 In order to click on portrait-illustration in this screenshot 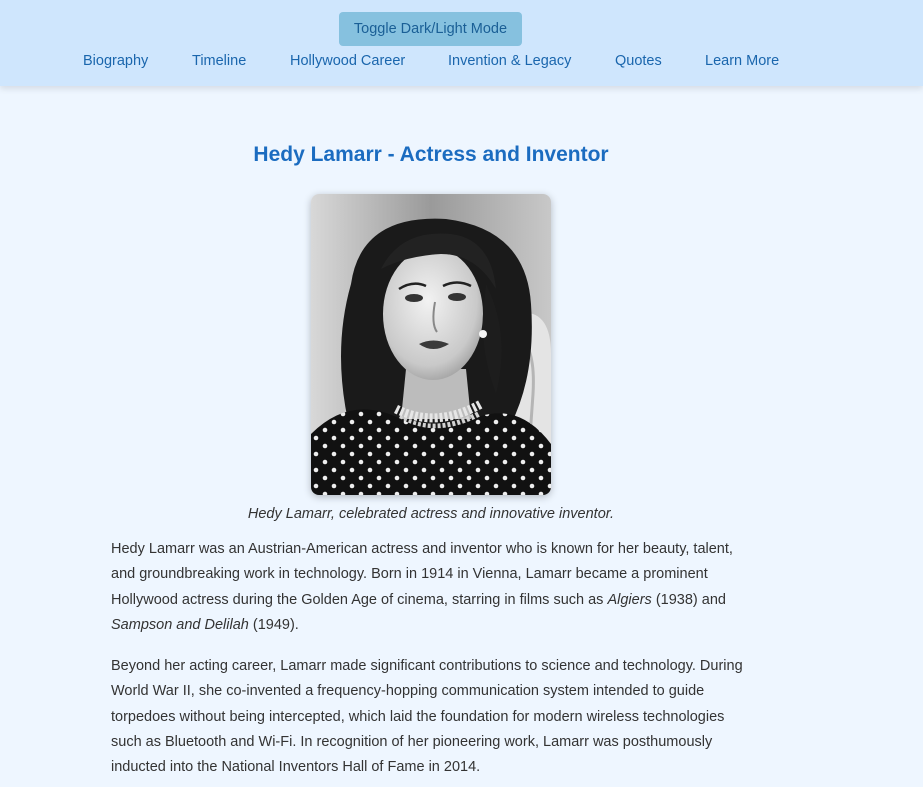, I will do `click(431, 344)`.